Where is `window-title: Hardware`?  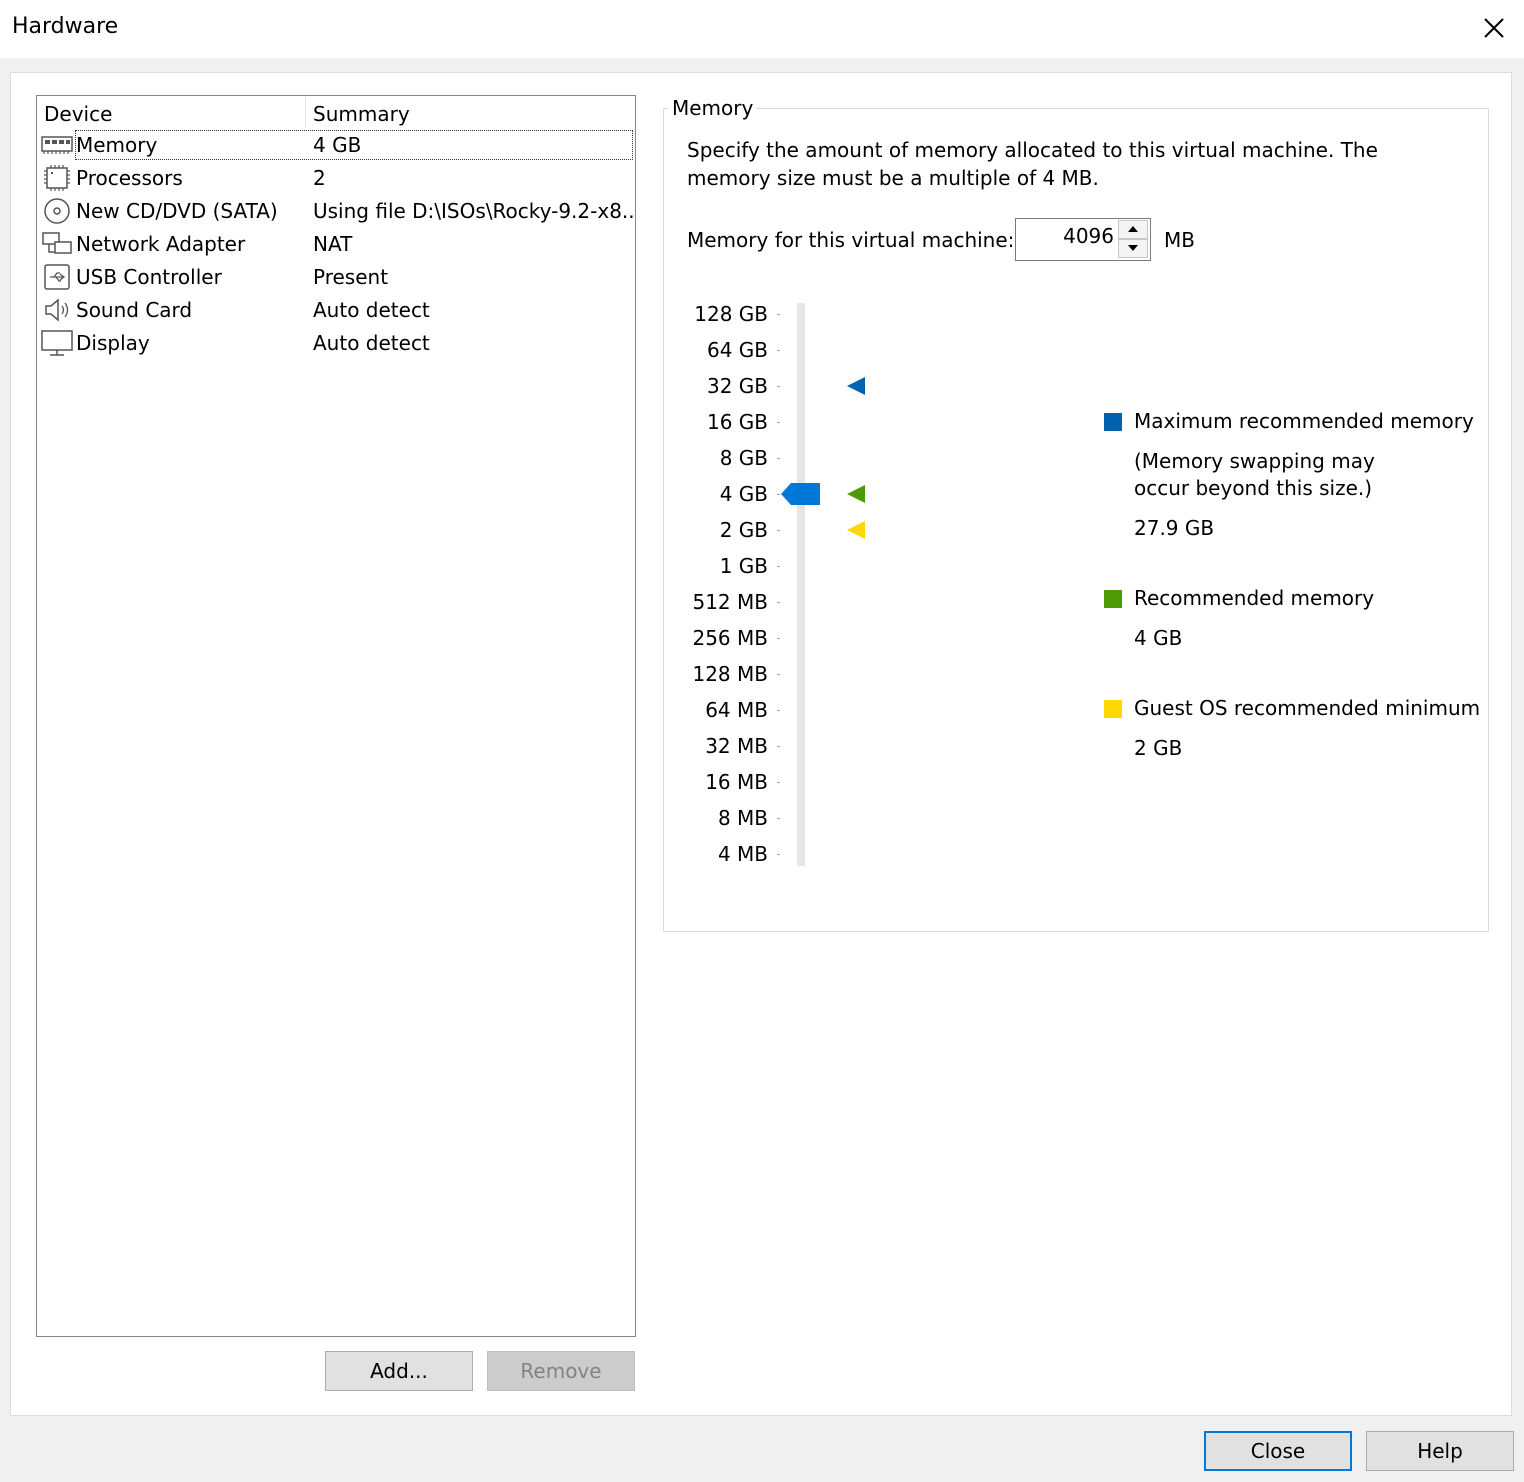 window-title: Hardware is located at coordinates (65, 26).